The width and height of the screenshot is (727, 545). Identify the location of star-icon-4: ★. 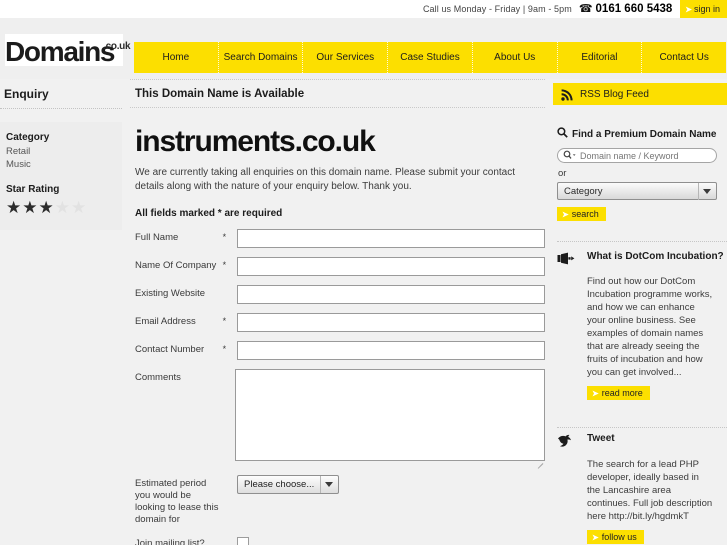
(62, 207).